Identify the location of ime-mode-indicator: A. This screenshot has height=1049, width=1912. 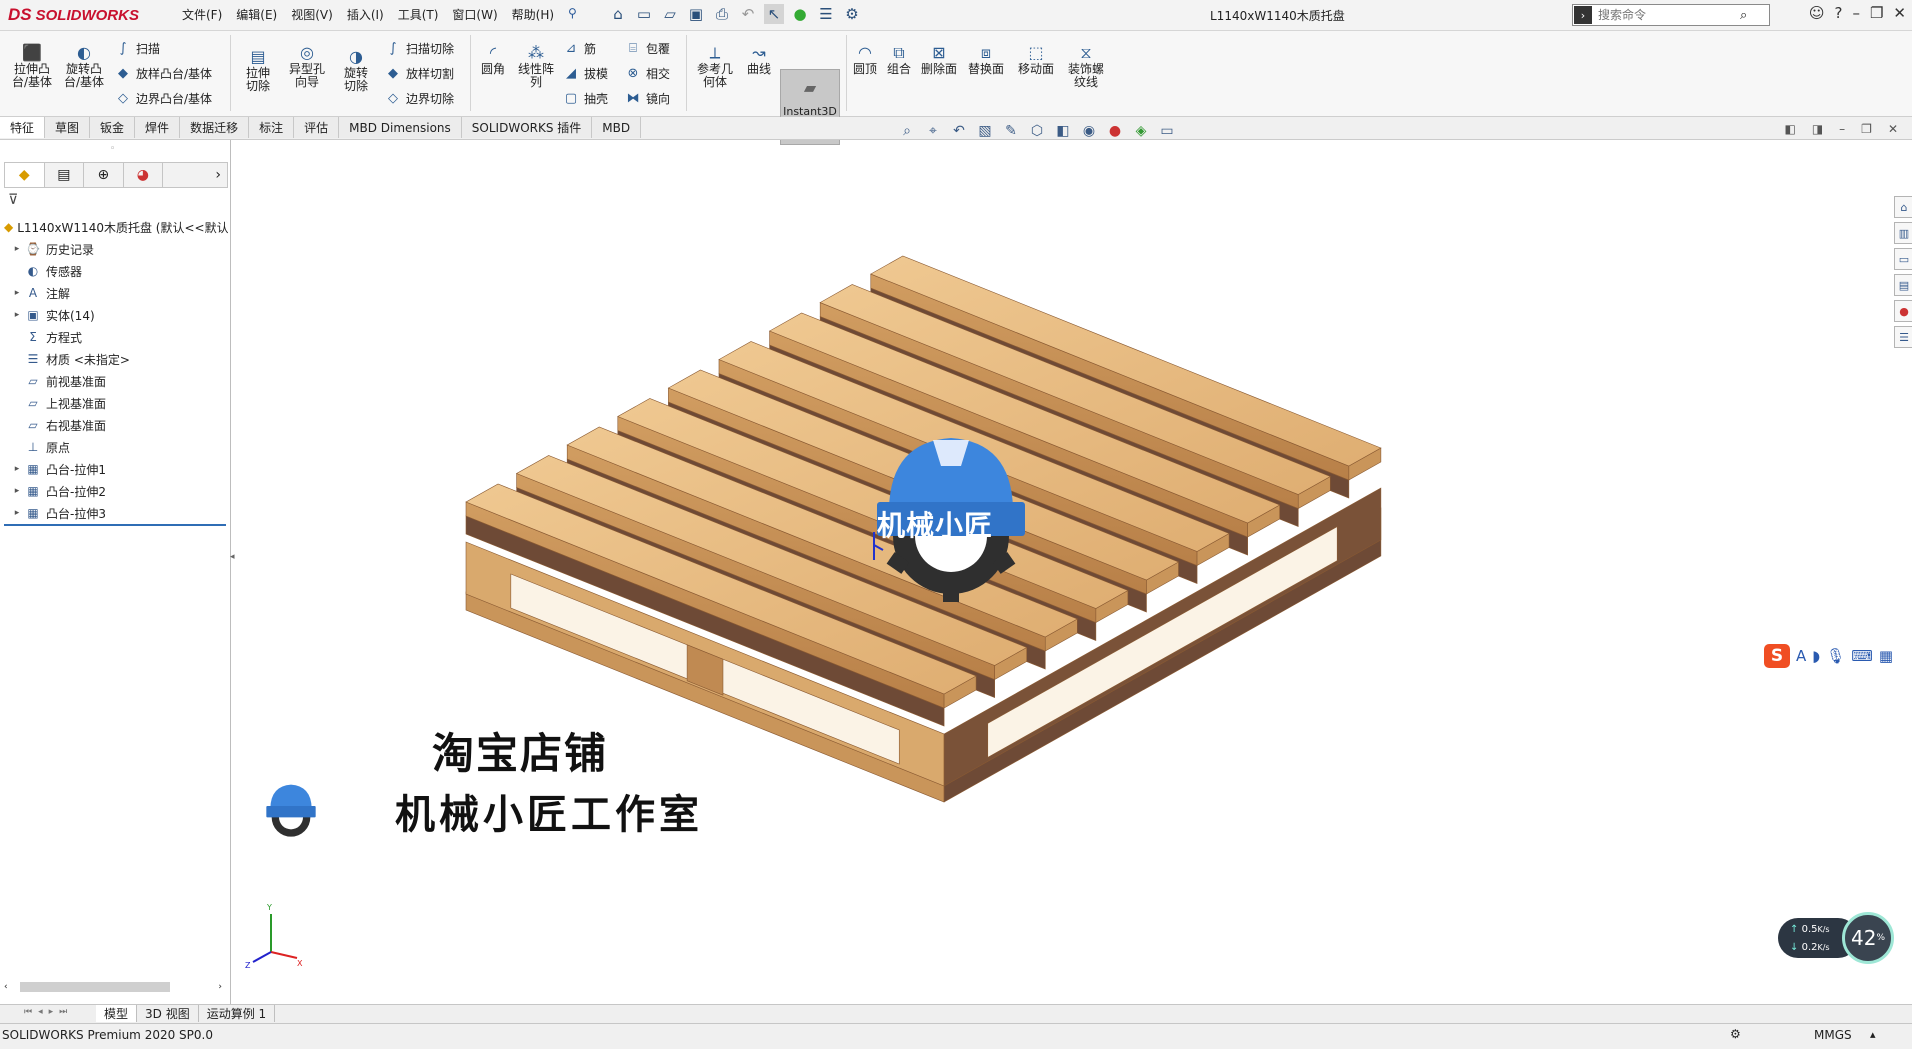
(1801, 656).